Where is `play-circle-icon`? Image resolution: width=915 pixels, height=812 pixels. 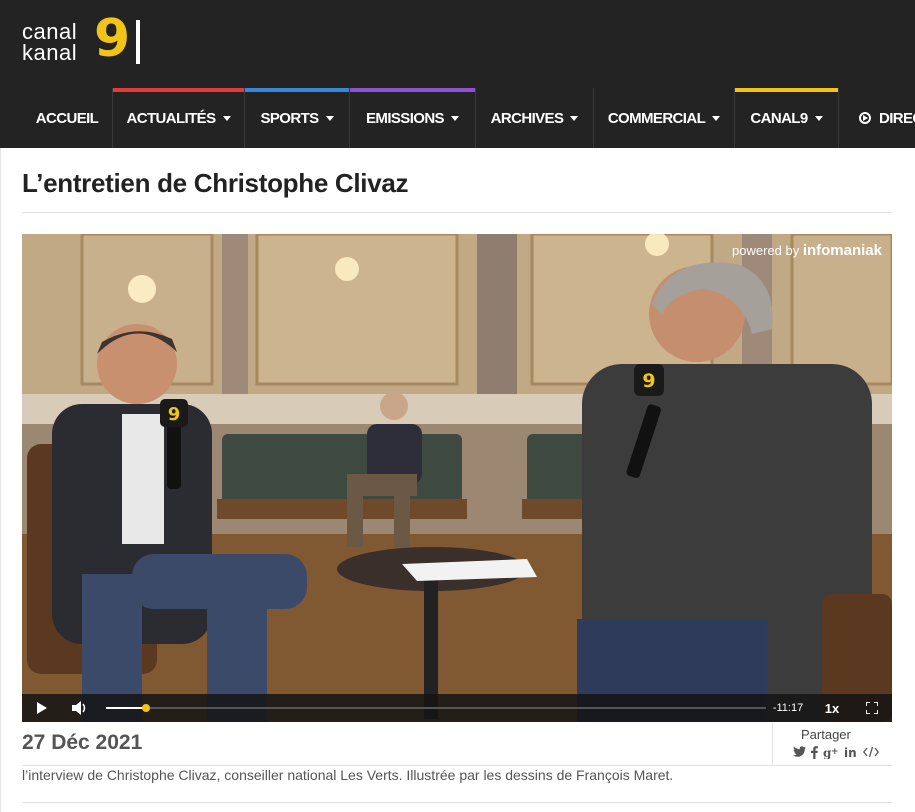 play-circle-icon is located at coordinates (865, 118).